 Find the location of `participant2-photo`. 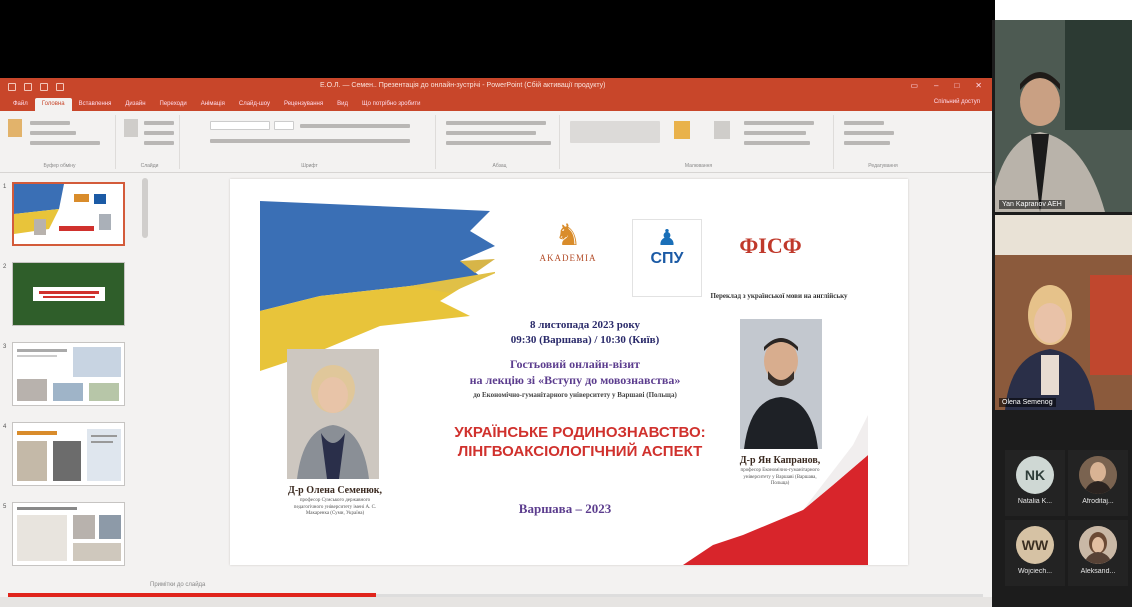

participant2-photo is located at coordinates (1098, 475).